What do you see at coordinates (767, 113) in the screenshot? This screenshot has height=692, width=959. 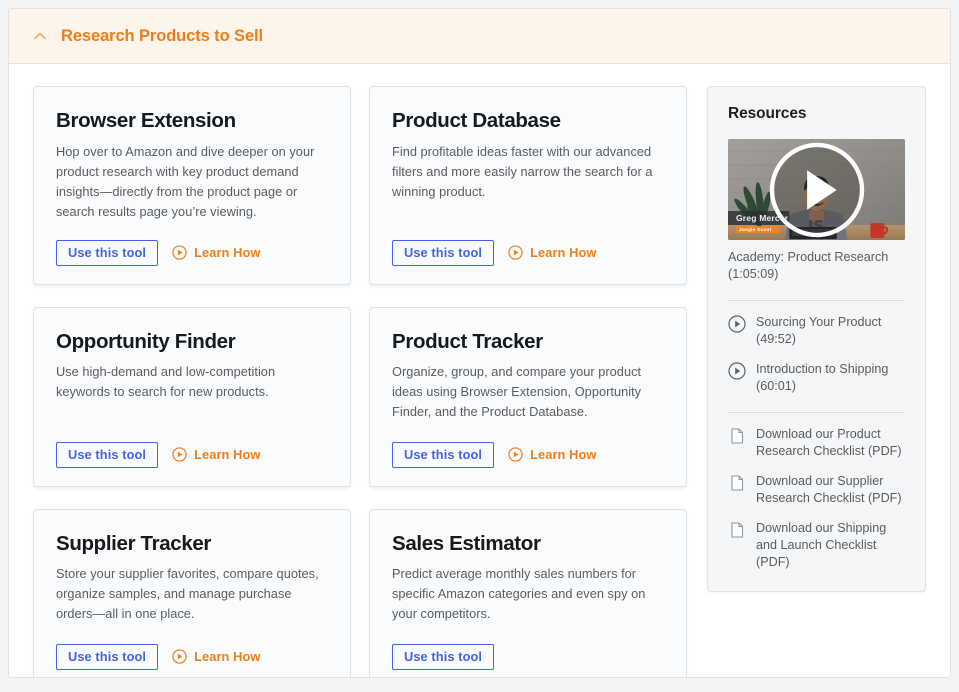 I see `resources-title: Resources` at bounding box center [767, 113].